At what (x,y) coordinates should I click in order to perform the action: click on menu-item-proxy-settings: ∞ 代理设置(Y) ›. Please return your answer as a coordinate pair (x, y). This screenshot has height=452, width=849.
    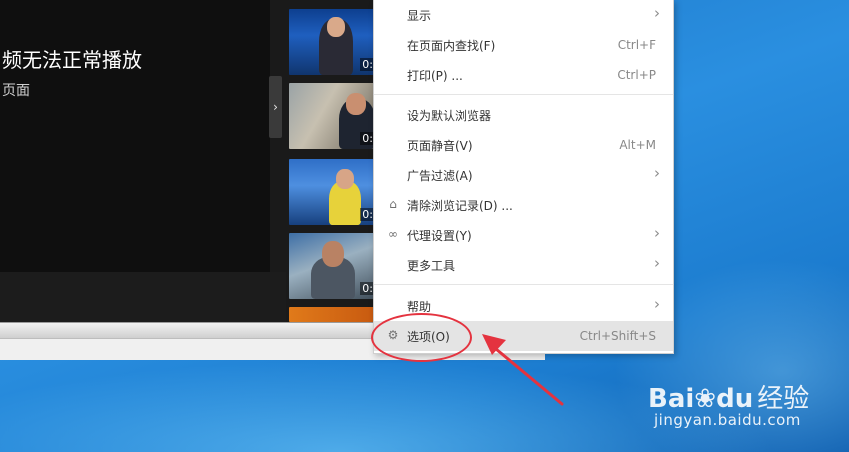
    Looking at the image, I should click on (523, 235).